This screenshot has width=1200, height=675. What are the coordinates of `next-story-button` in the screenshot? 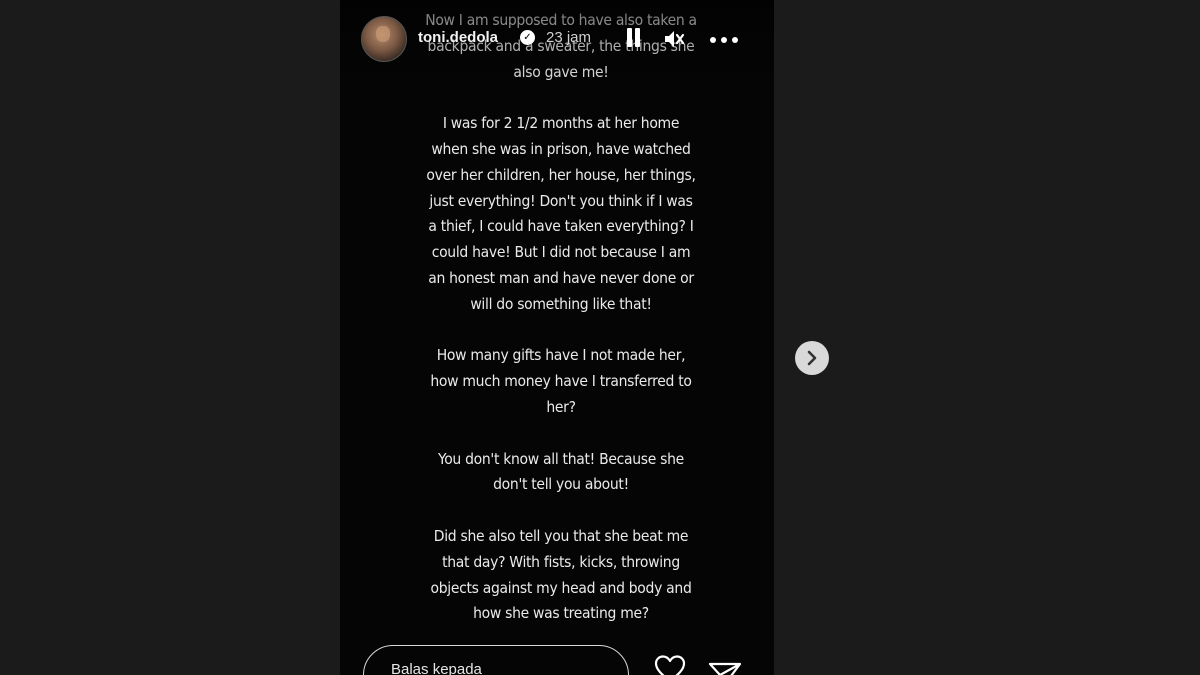 It's located at (812, 358).